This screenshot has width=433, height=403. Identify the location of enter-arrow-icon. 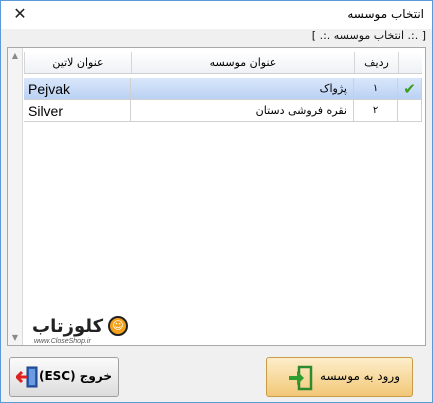
(301, 378).